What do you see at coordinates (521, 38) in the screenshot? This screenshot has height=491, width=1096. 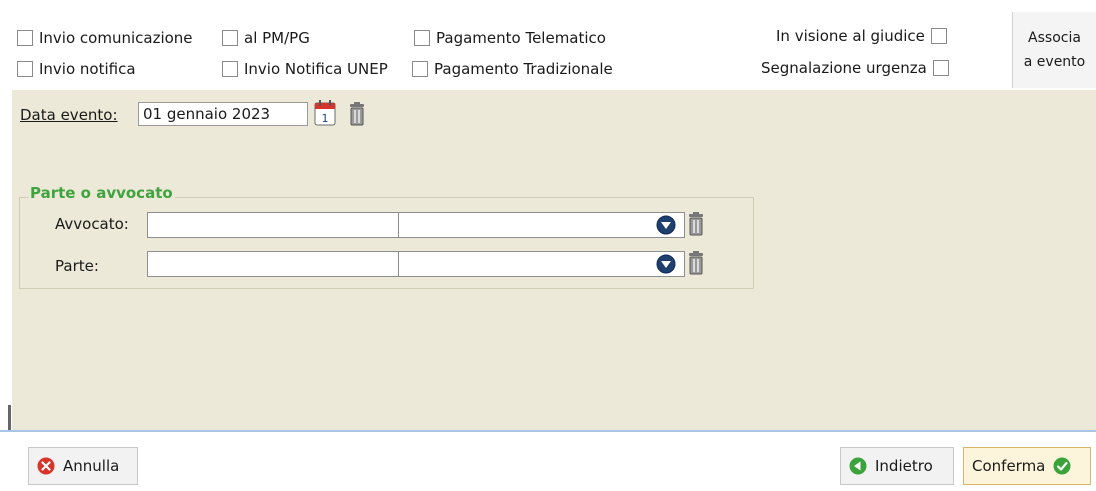 I see `checkbox-label: Pagamento Telematico` at bounding box center [521, 38].